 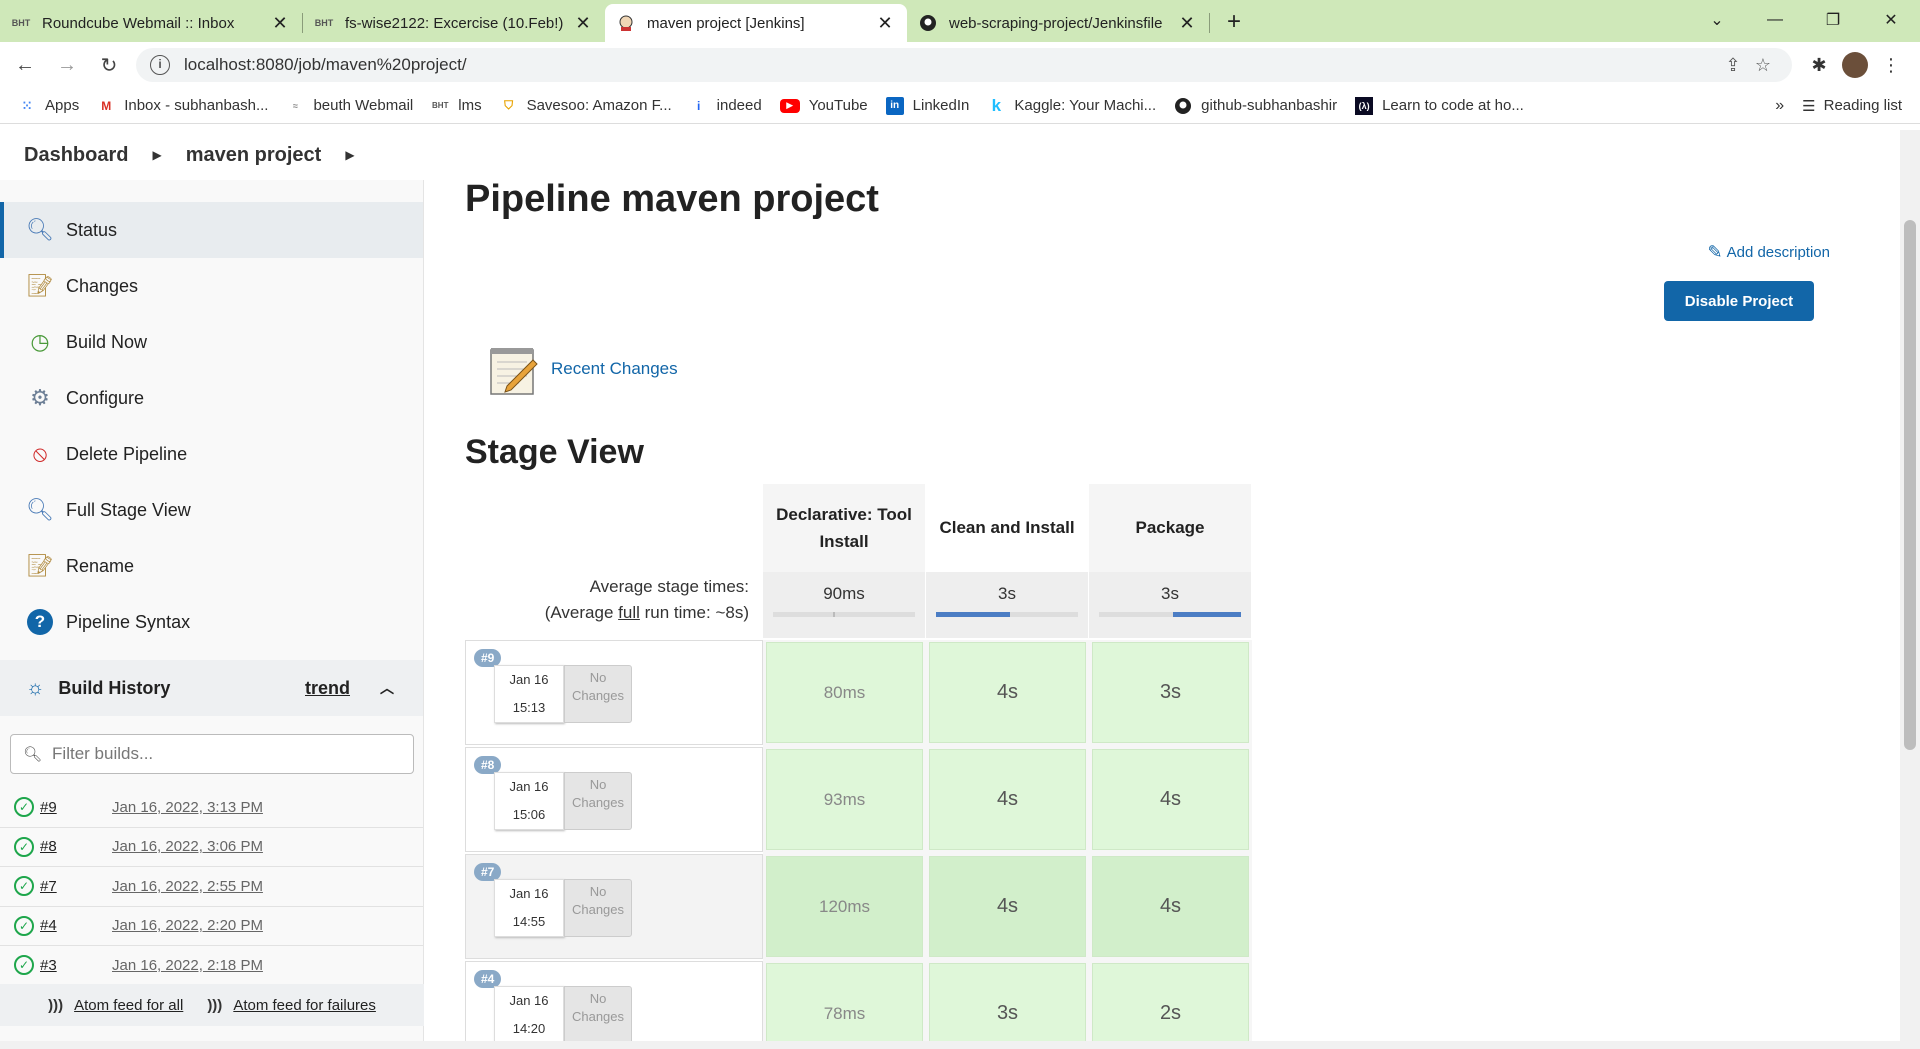 I want to click on stage-header: Clean and Install, so click(x=1007, y=528).